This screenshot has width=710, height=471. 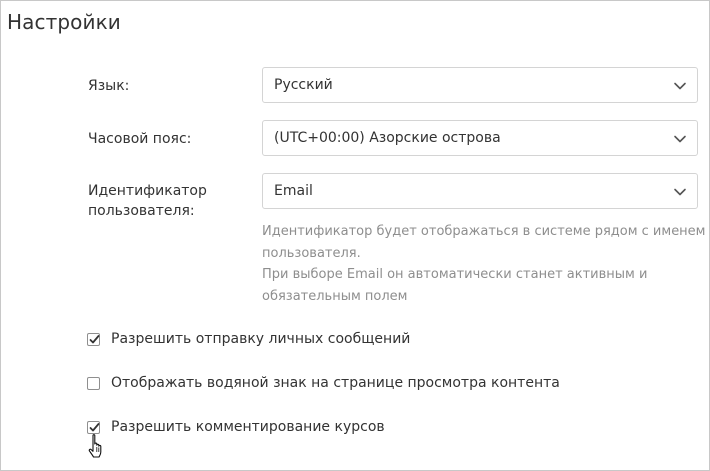 What do you see at coordinates (147, 191) in the screenshot?
I see `user-identifier-label-line1: Идентификатор` at bounding box center [147, 191].